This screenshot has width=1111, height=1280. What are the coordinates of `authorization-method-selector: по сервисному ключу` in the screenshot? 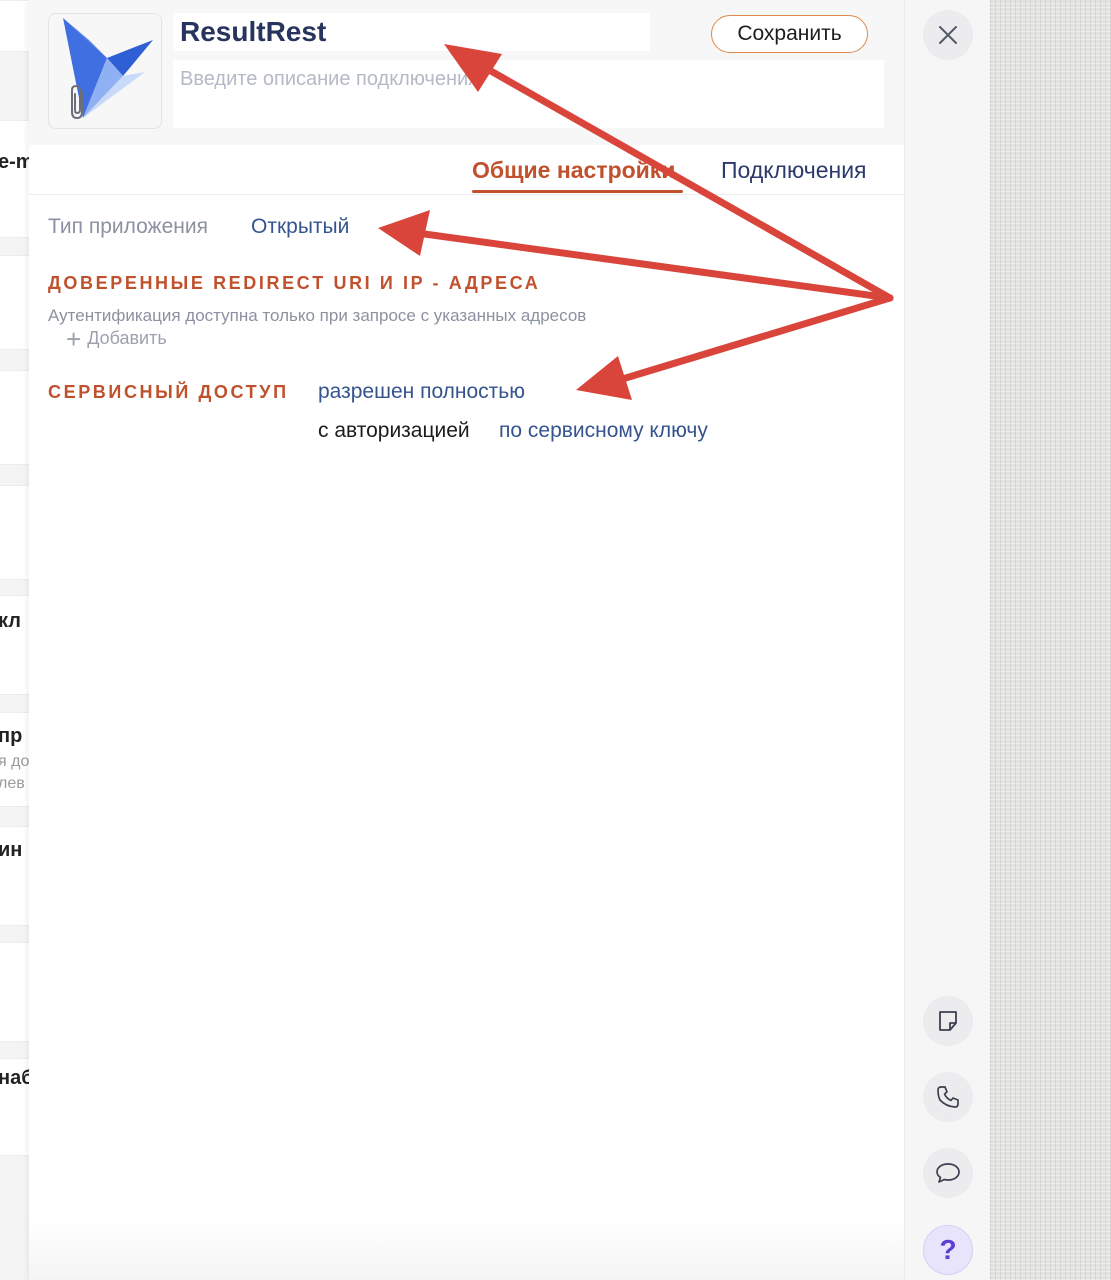 It's located at (603, 431).